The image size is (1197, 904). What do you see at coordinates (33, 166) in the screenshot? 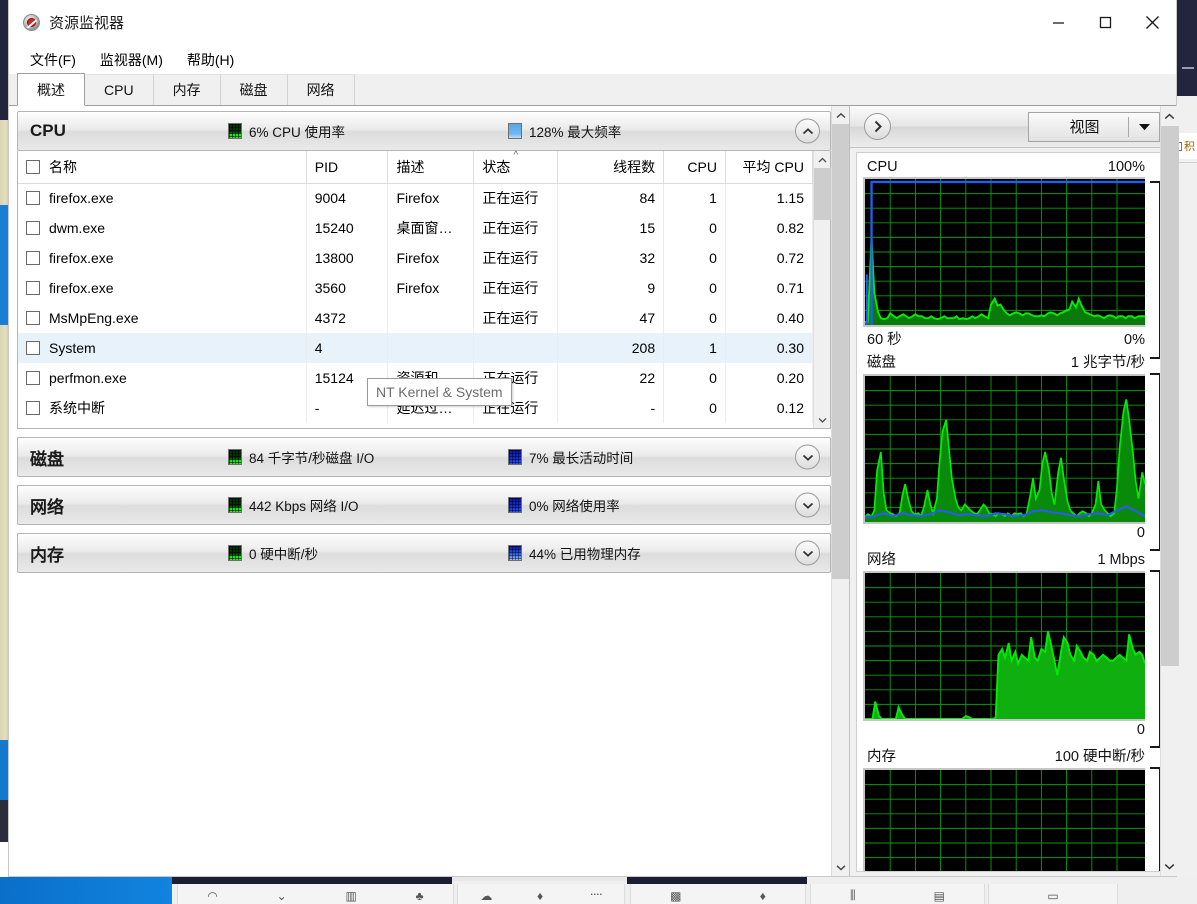
I see `select-all-checkbox` at bounding box center [33, 166].